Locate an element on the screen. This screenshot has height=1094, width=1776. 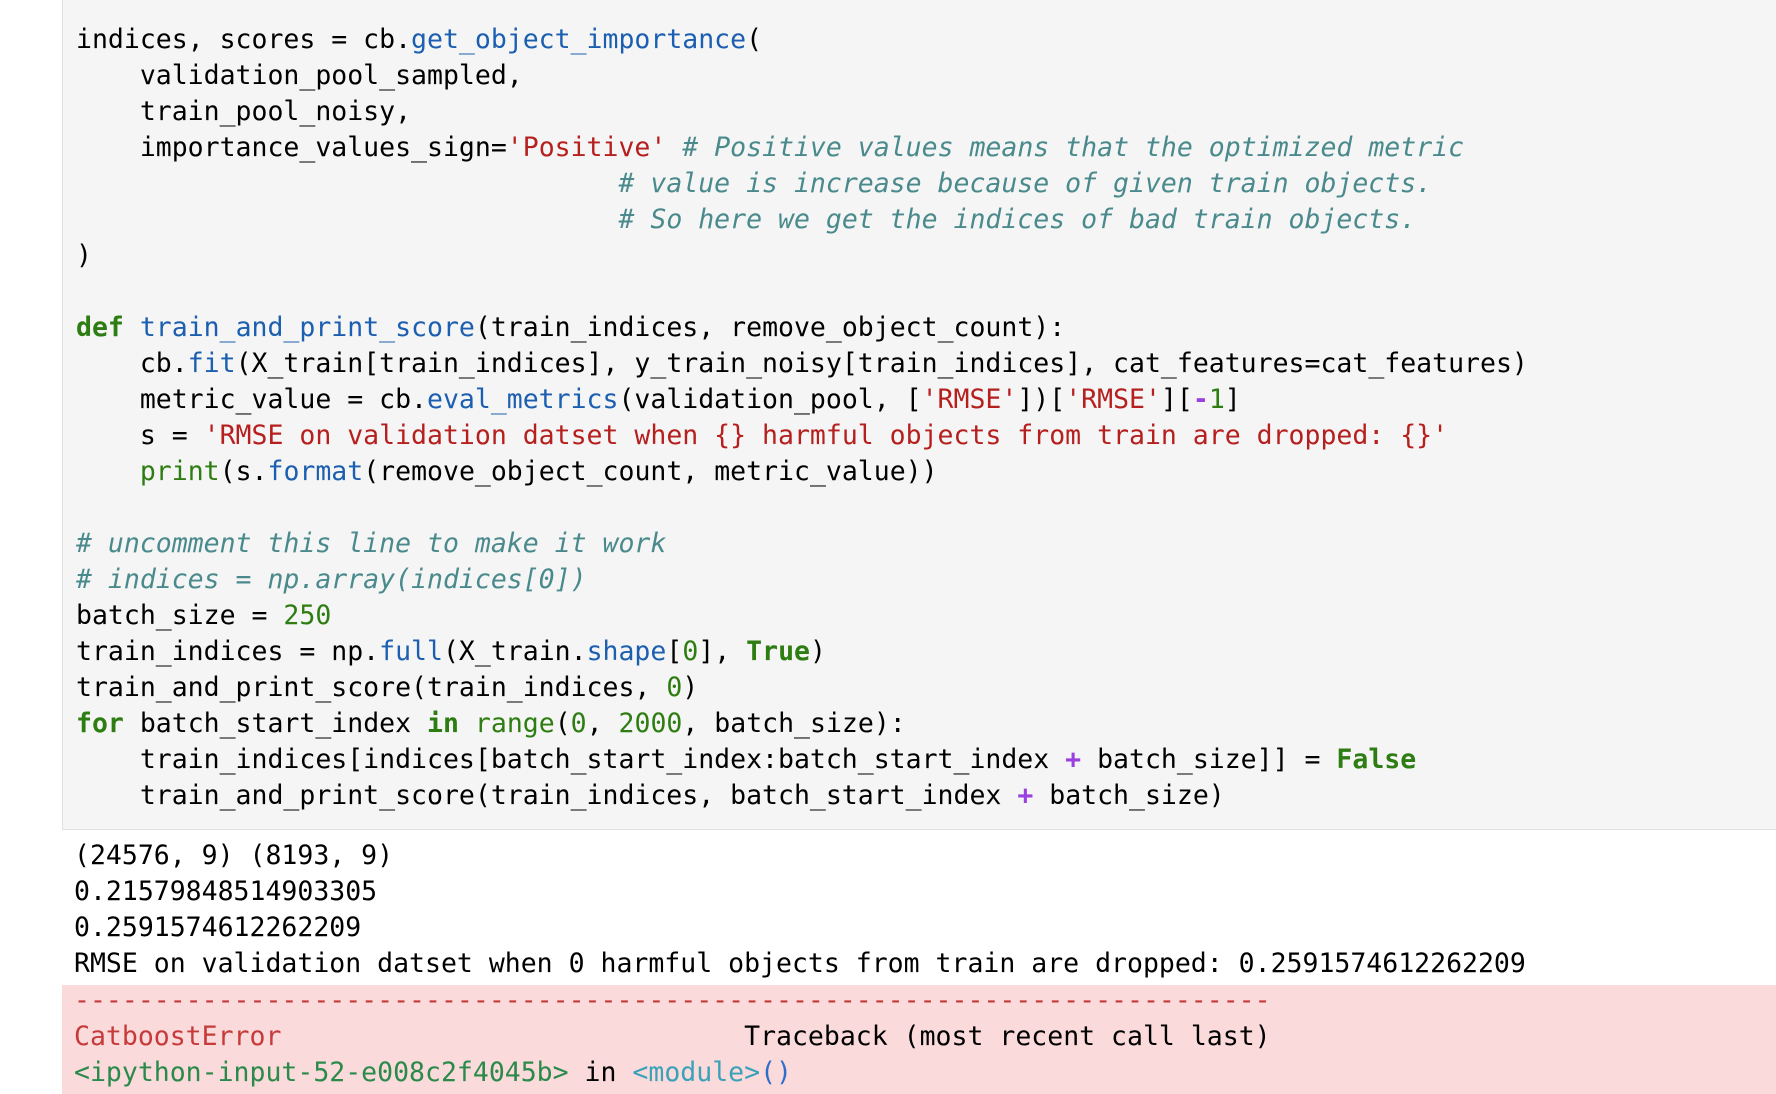
code-line-15: # uncomment this line to make it work is located at coordinates (371, 543).